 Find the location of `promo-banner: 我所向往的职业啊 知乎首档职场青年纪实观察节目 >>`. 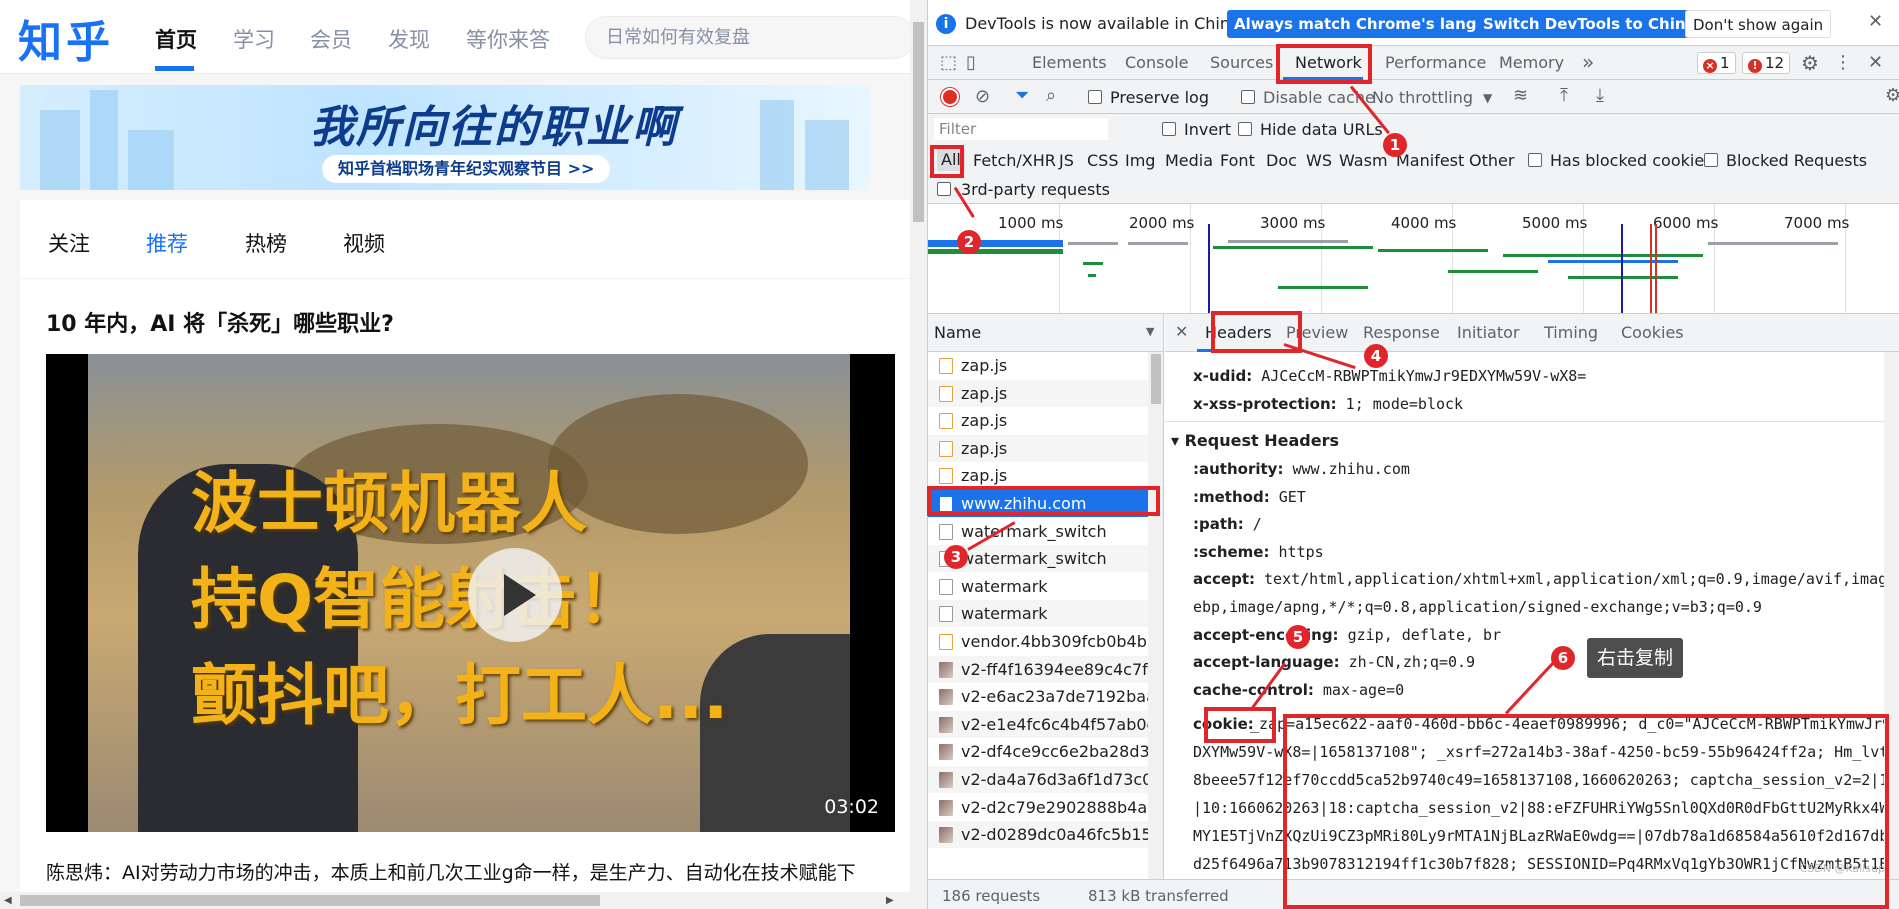

promo-banner: 我所向往的职业啊 知乎首档职场青年纪实观察节目 >> is located at coordinates (444, 137).